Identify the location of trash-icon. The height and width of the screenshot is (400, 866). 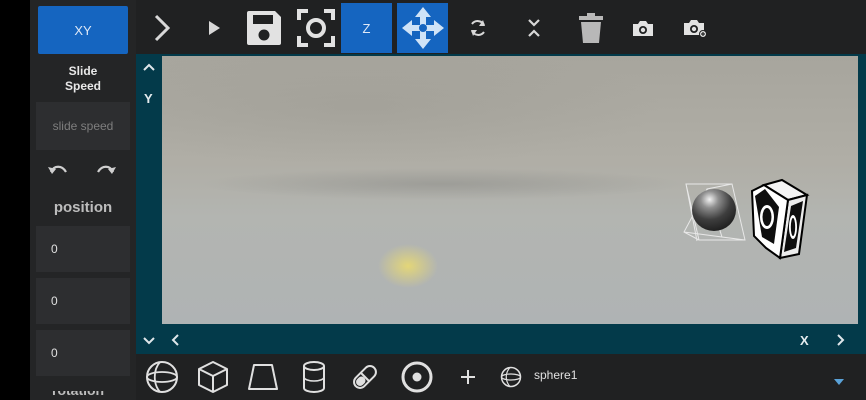
(591, 28).